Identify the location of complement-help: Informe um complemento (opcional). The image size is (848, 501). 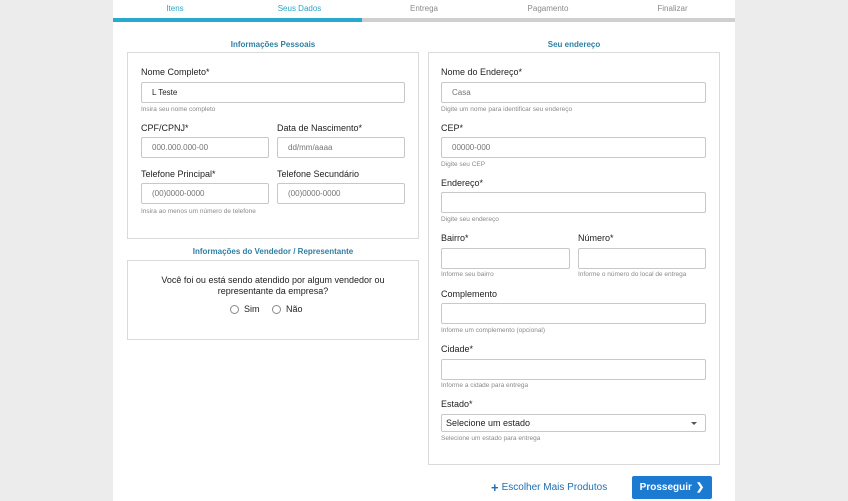
(493, 330).